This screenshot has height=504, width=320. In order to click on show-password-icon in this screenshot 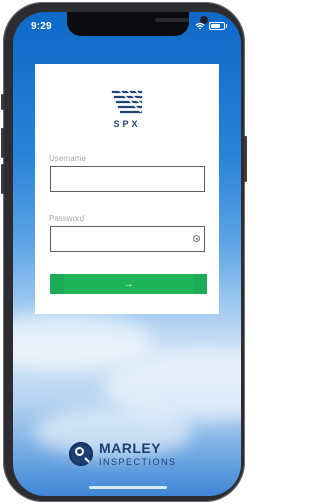, I will do `click(196, 238)`.